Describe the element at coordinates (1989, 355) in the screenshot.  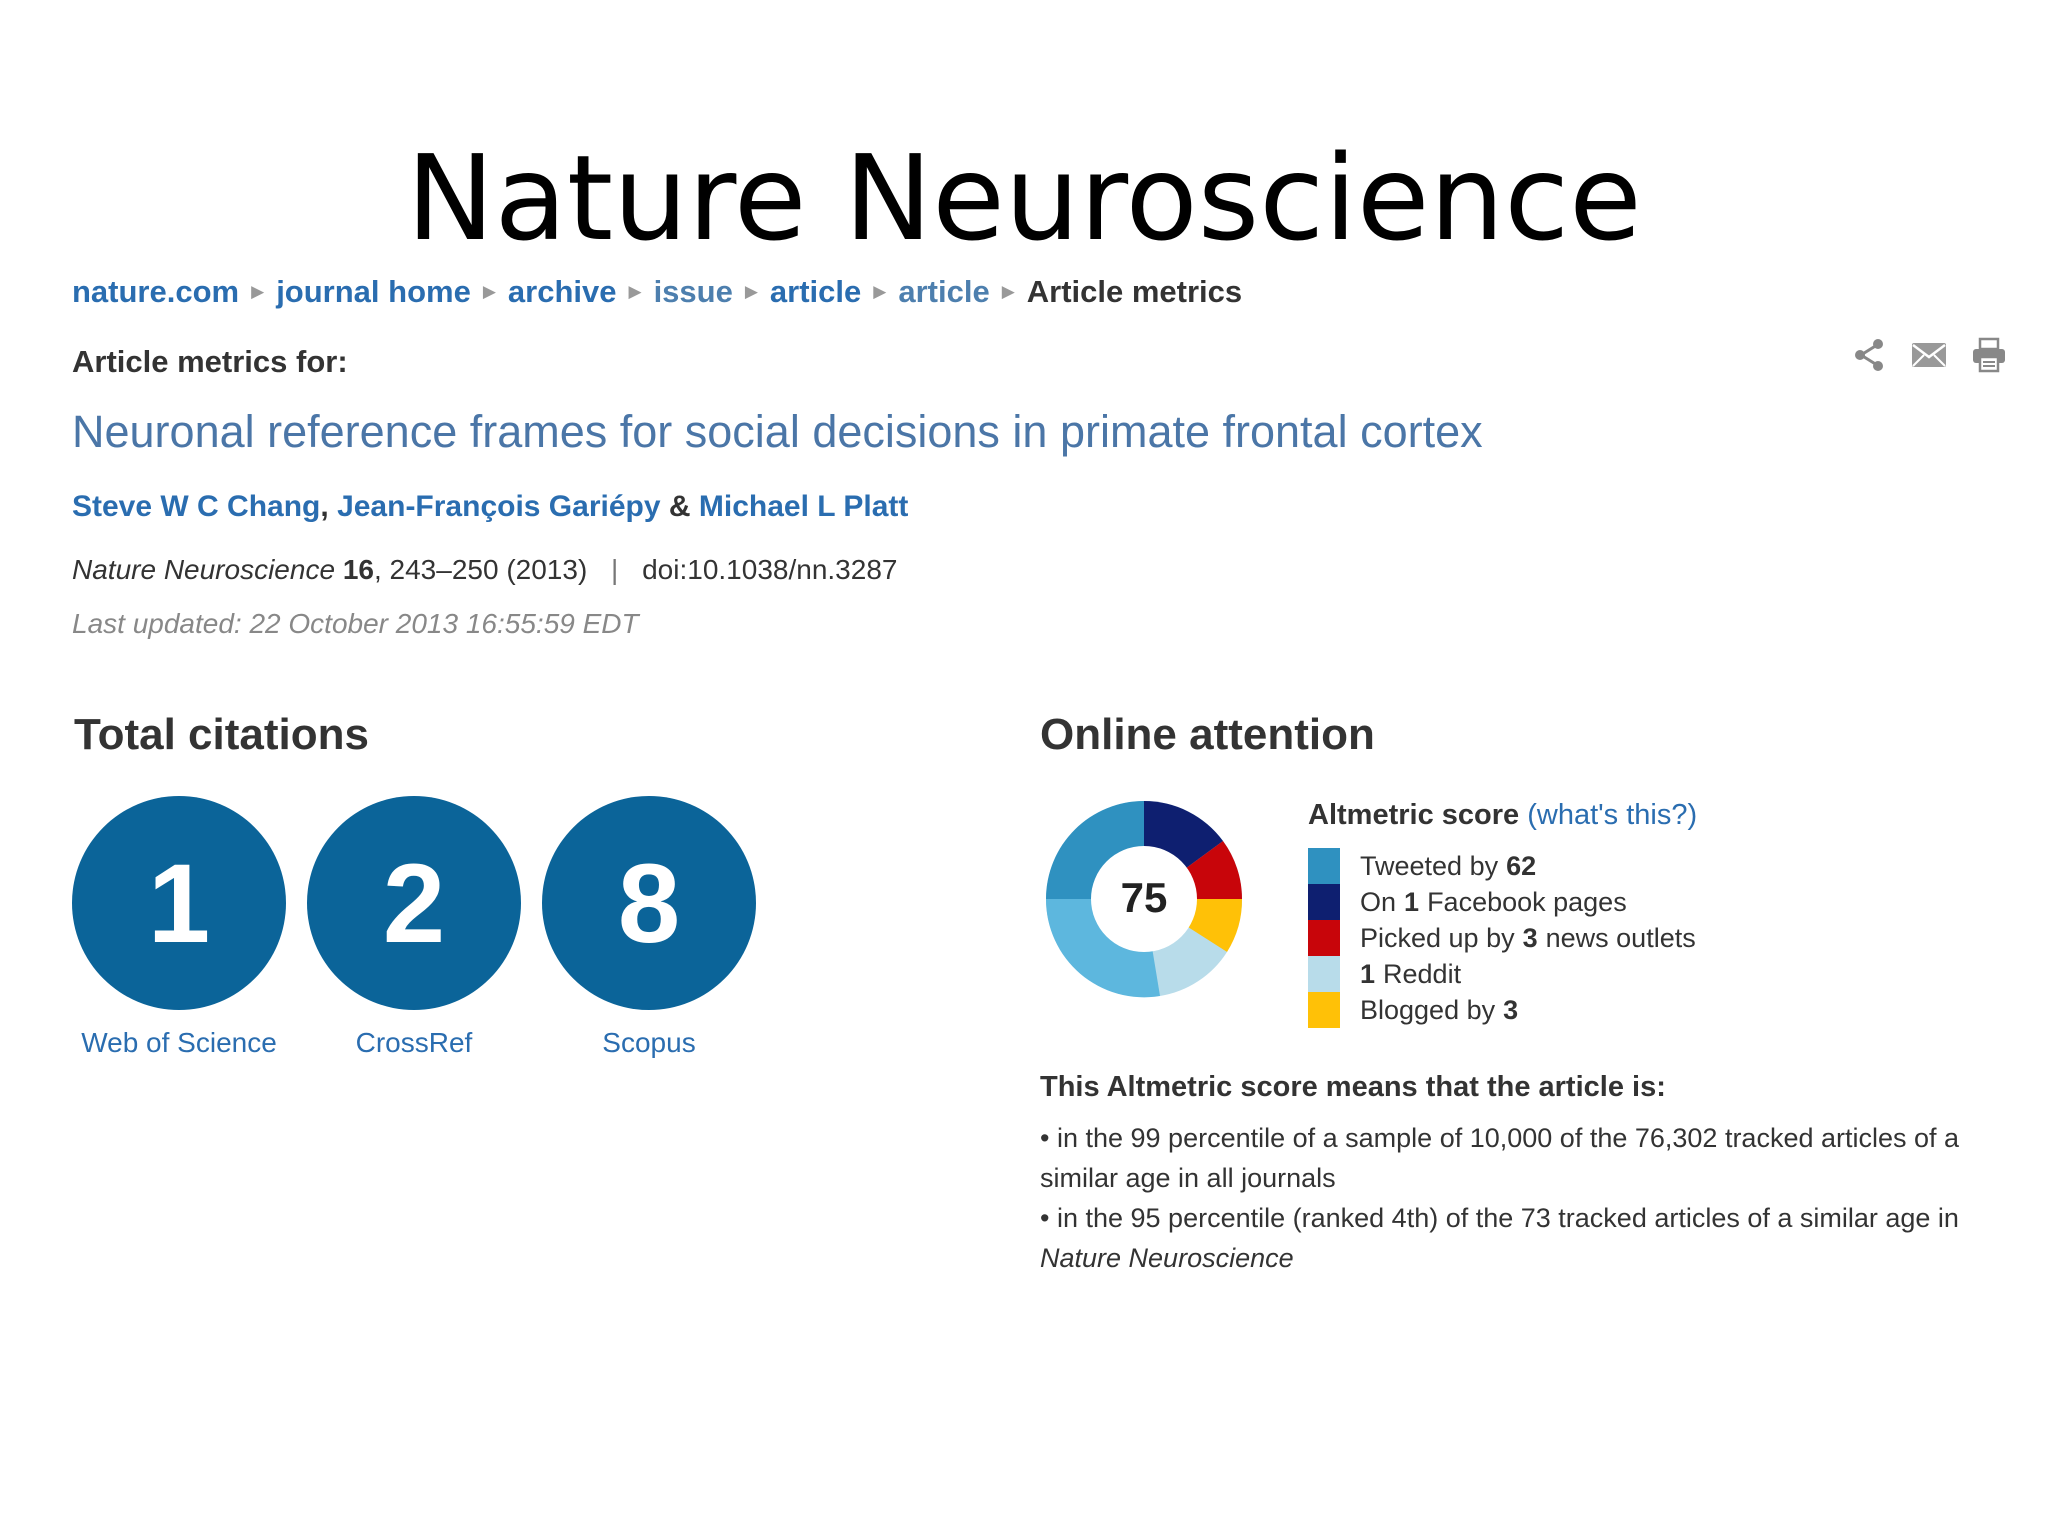
I see `print-icon` at that location.